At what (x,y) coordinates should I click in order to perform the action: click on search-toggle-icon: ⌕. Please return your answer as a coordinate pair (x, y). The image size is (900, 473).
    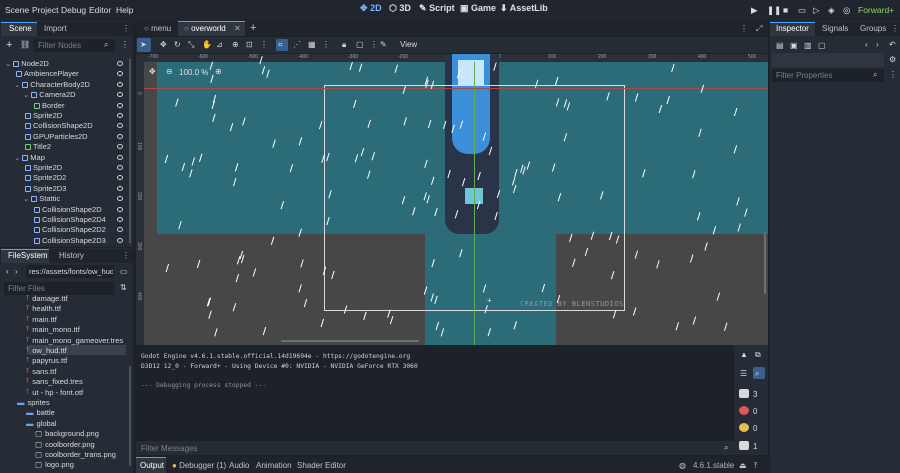
    Looking at the image, I should click on (757, 374).